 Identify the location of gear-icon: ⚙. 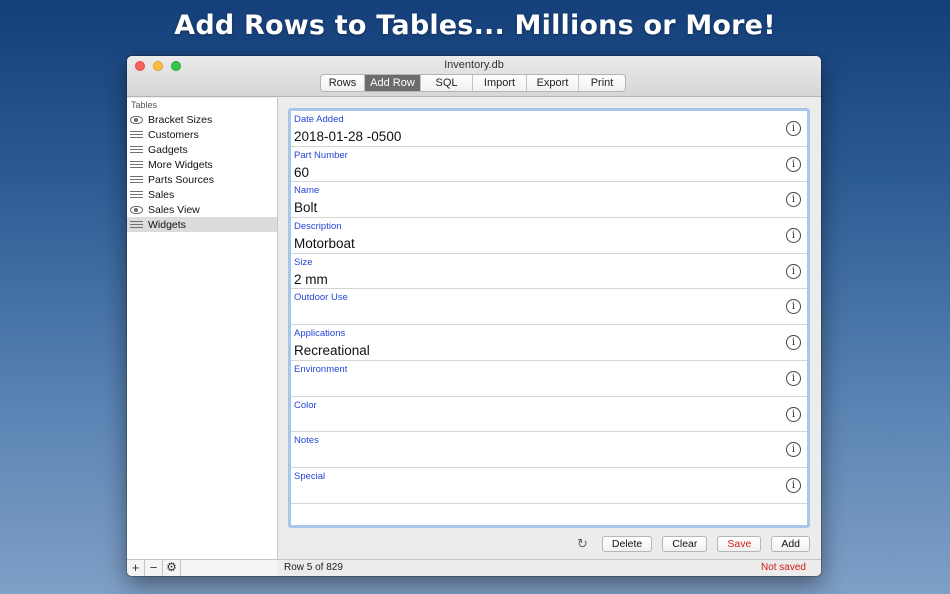
(172, 568).